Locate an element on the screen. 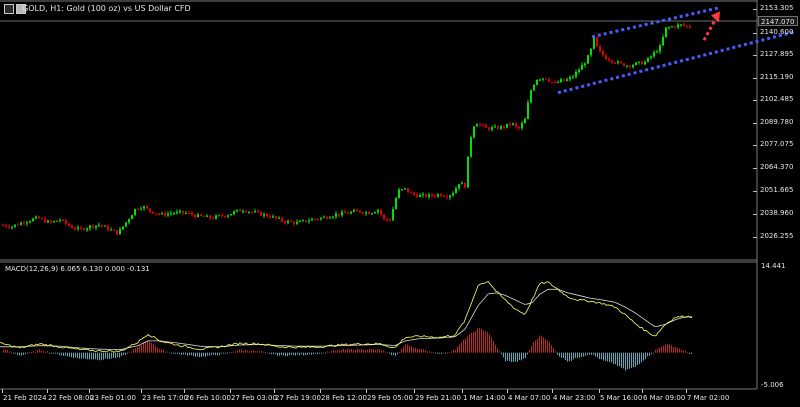 This screenshot has width=800, height=407. time-label: 22 Feb 08:00 is located at coordinates (71, 398).